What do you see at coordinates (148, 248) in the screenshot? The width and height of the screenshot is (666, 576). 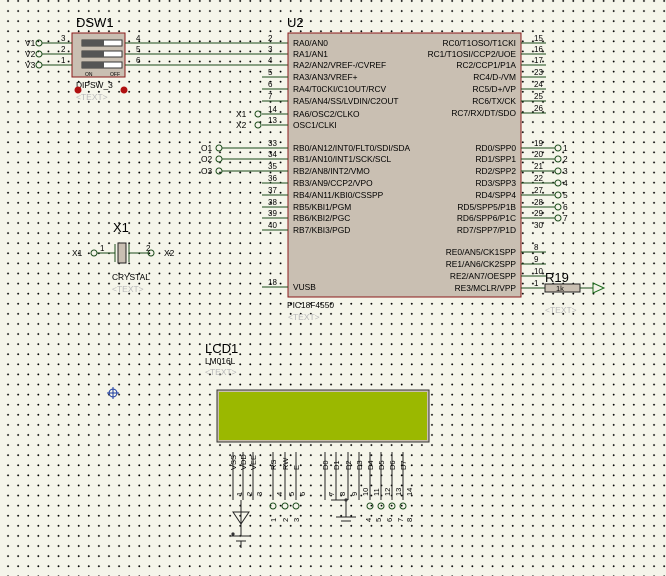 I see `x1-pin2-num: 2` at bounding box center [148, 248].